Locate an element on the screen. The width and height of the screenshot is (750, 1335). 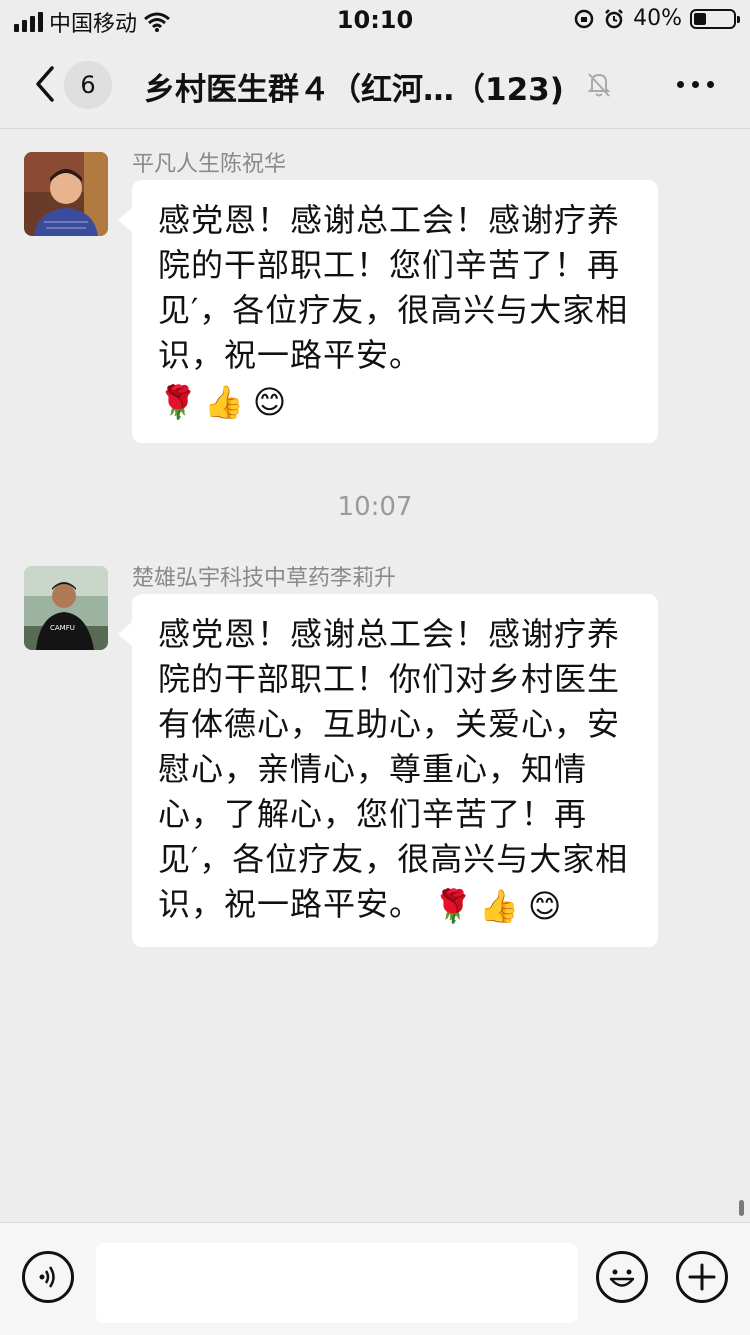
add-more-button is located at coordinates (702, 1277).